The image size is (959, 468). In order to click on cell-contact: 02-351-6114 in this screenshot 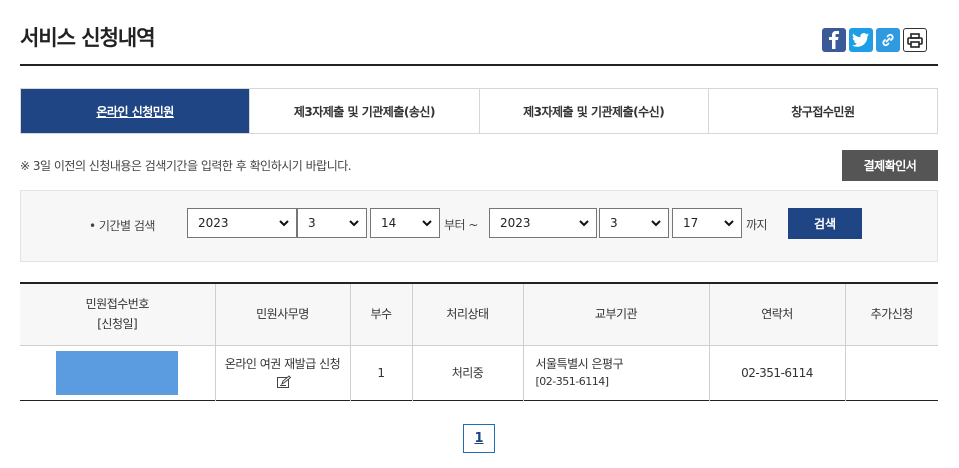, I will do `click(776, 372)`.